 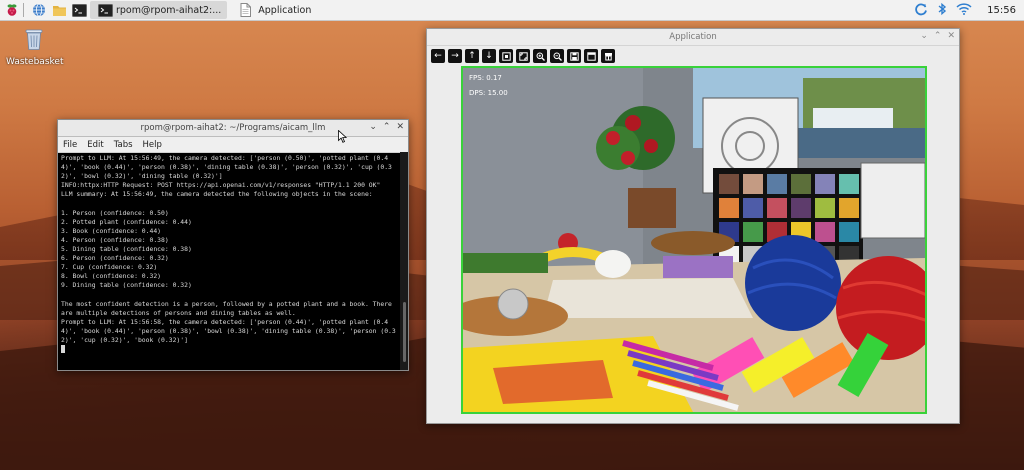 What do you see at coordinates (404, 332) in the screenshot?
I see `scrollbar-thumb` at bounding box center [404, 332].